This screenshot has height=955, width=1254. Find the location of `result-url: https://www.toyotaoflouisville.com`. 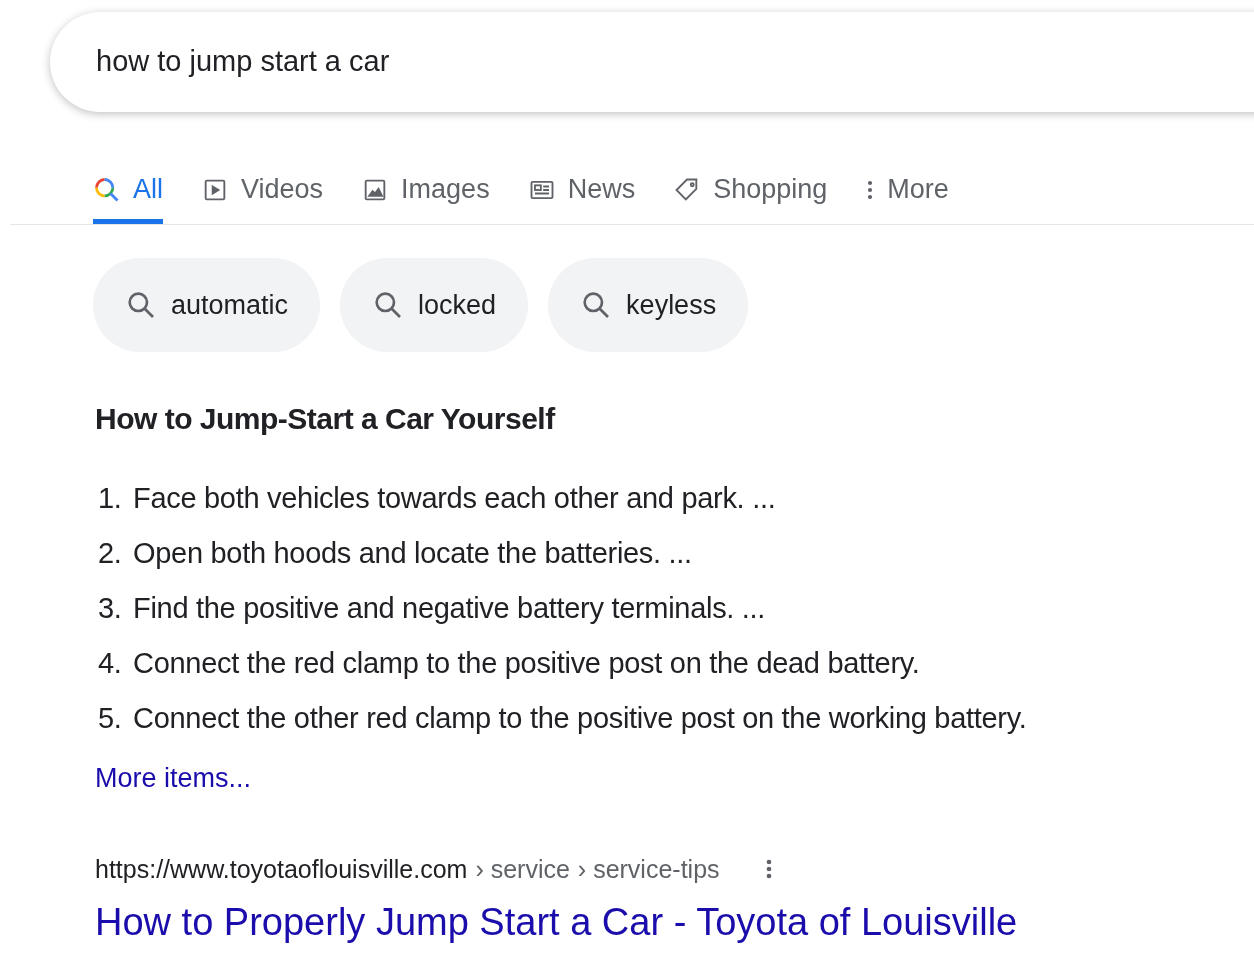

result-url: https://www.toyotaoflouisville.com is located at coordinates (281, 869).